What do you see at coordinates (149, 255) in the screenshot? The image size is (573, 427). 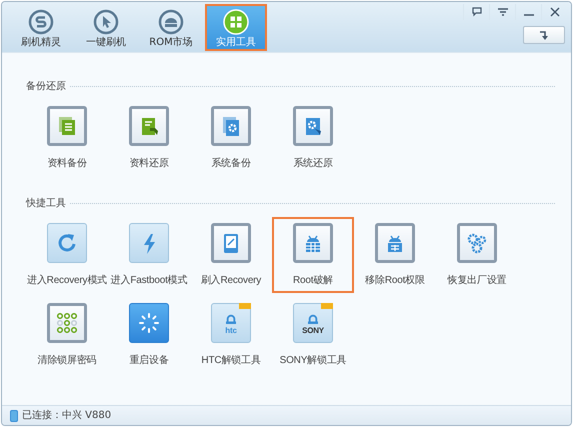 I see `tool-button: 进入Fastboot模式` at bounding box center [149, 255].